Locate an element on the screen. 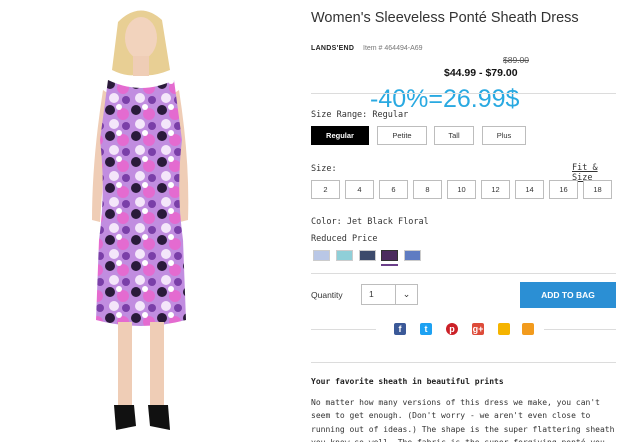 This screenshot has width=623, height=442. size-option: 4 is located at coordinates (359, 189).